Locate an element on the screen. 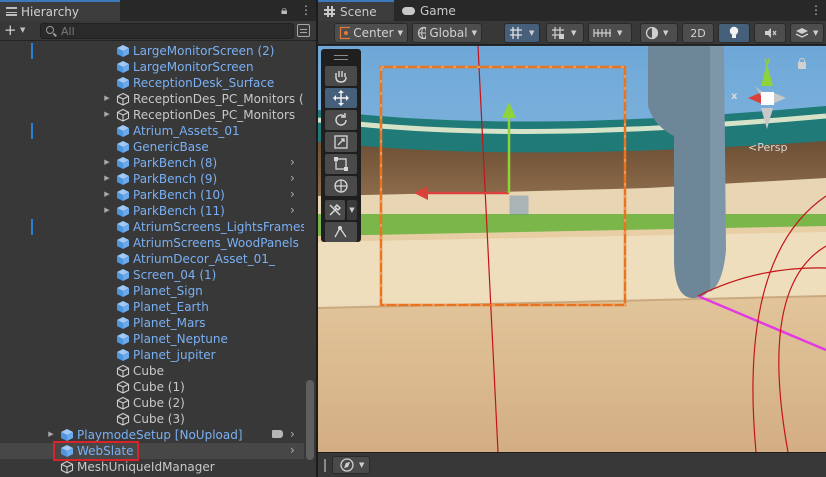  ruler-snap-button: ▼ is located at coordinates (610, 33).